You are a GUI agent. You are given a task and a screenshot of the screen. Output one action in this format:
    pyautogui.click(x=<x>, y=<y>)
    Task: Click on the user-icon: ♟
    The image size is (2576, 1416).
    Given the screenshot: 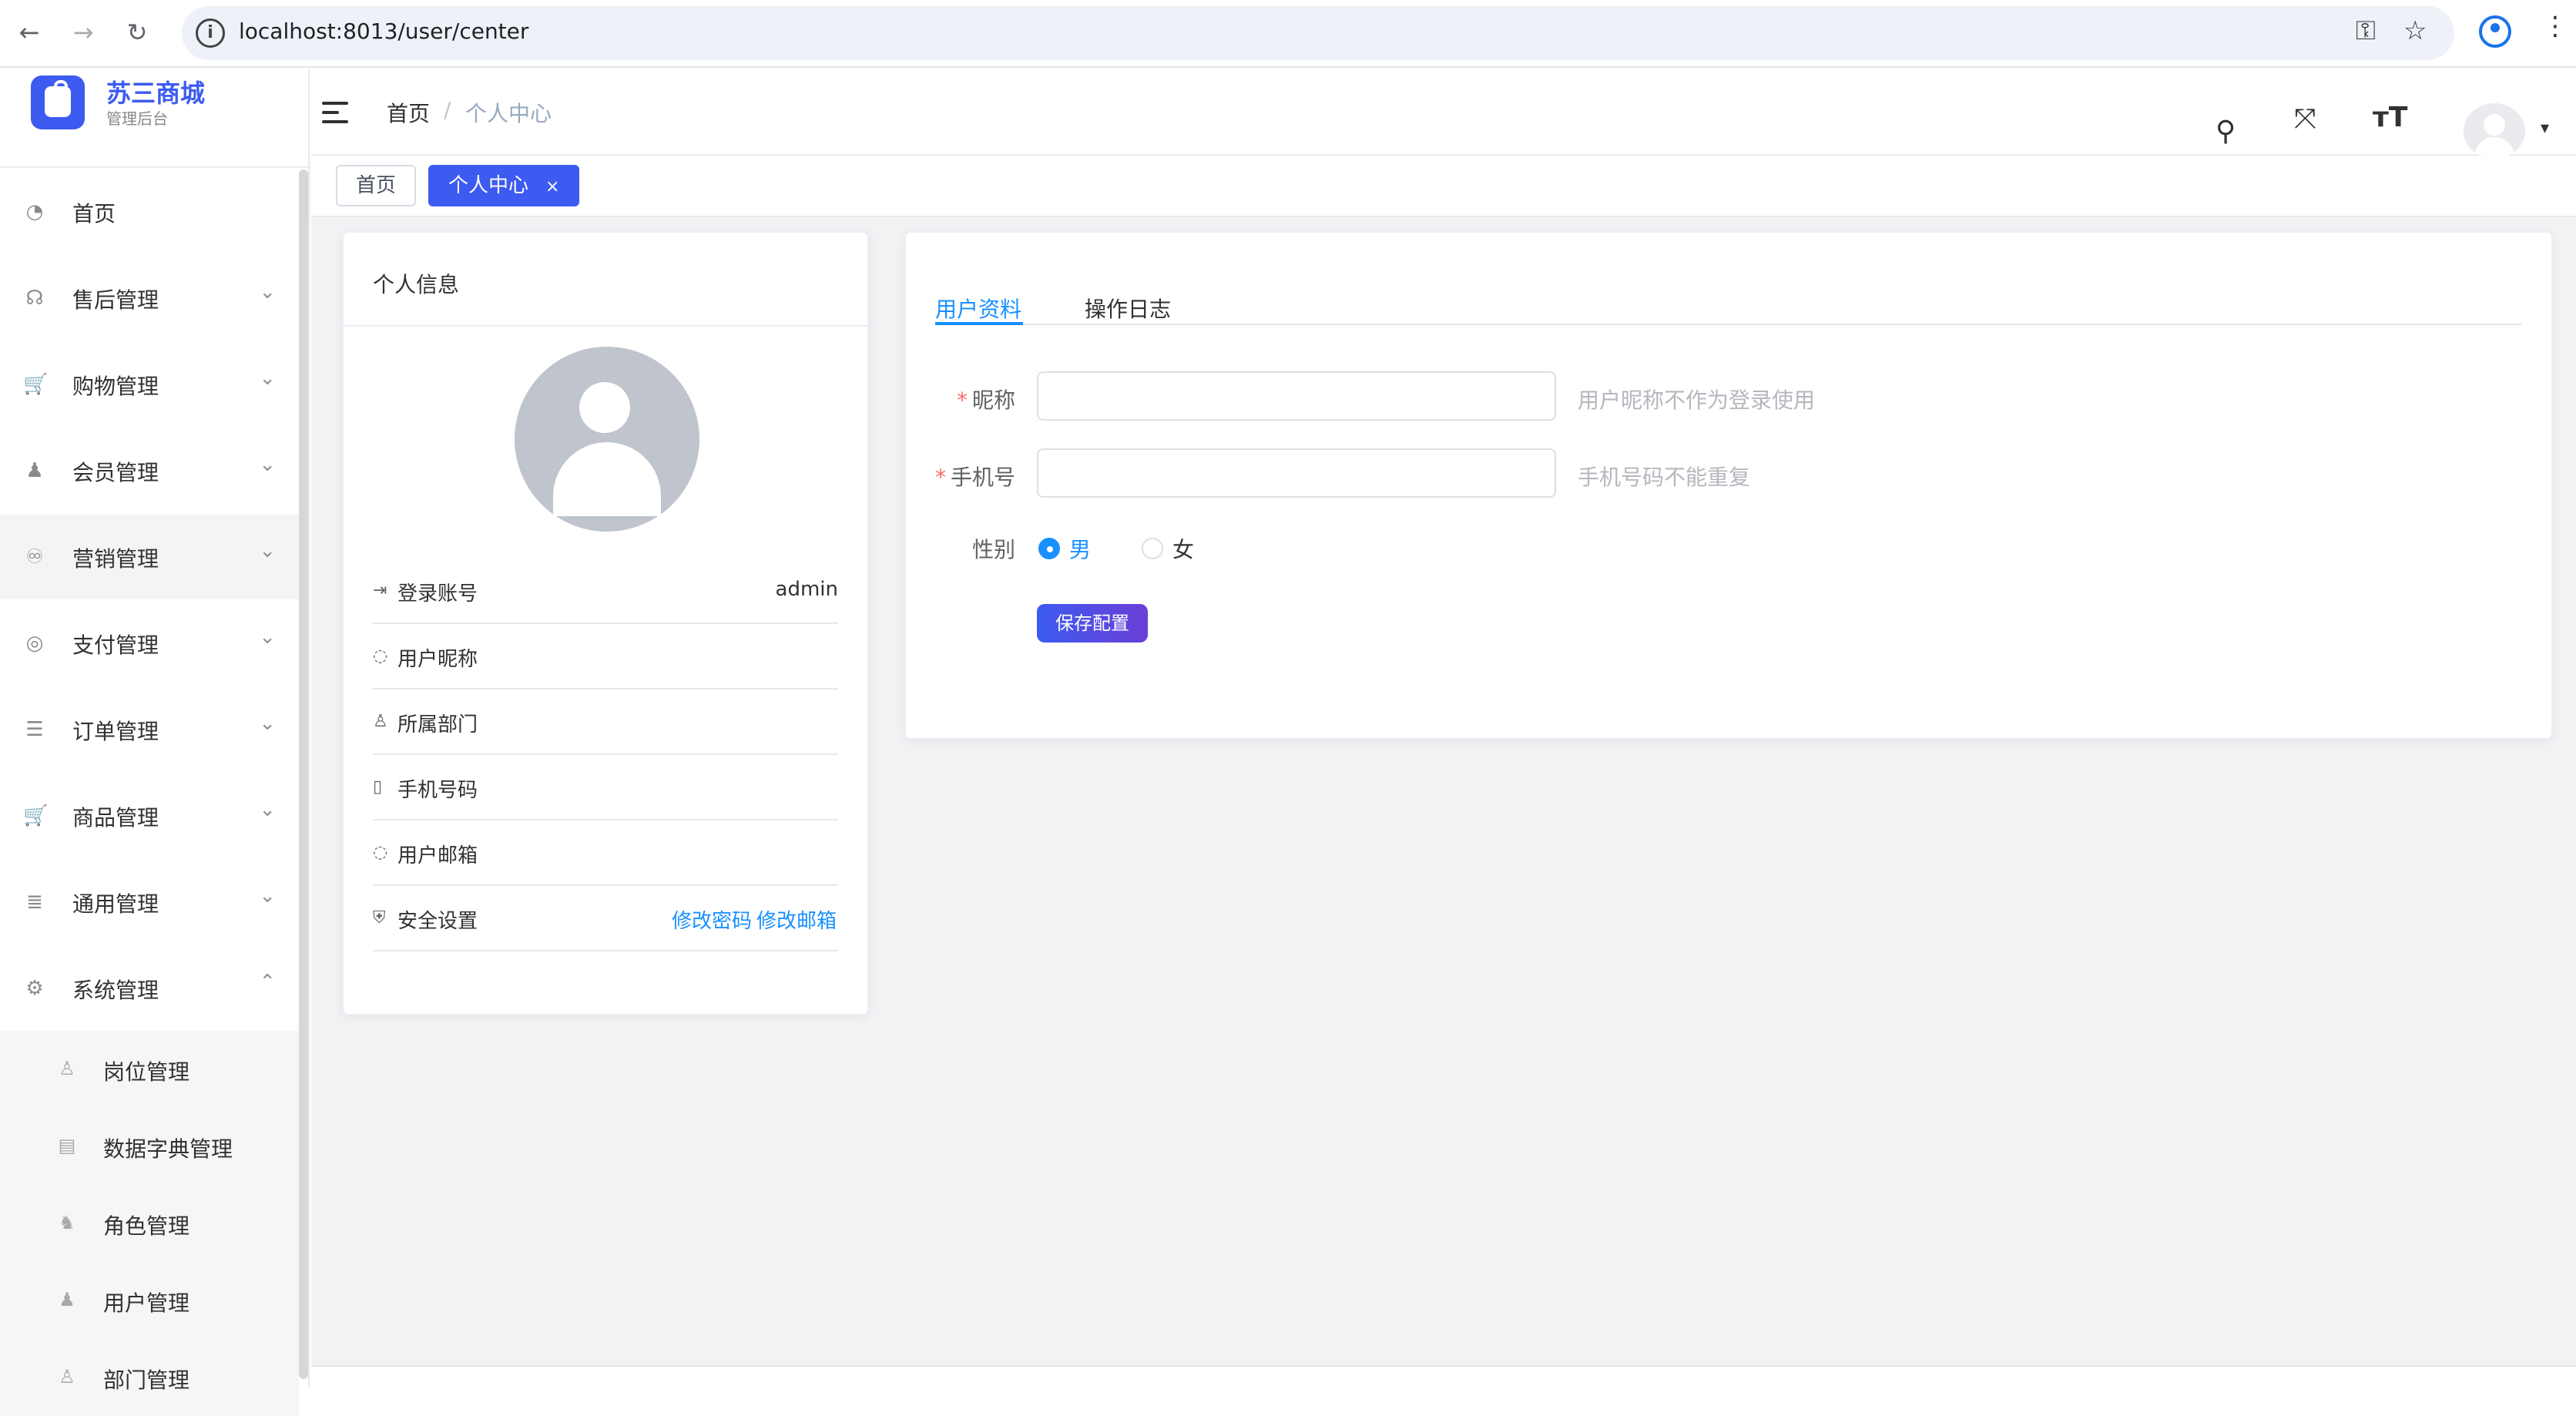 What is the action you would take?
    pyautogui.click(x=67, y=1299)
    